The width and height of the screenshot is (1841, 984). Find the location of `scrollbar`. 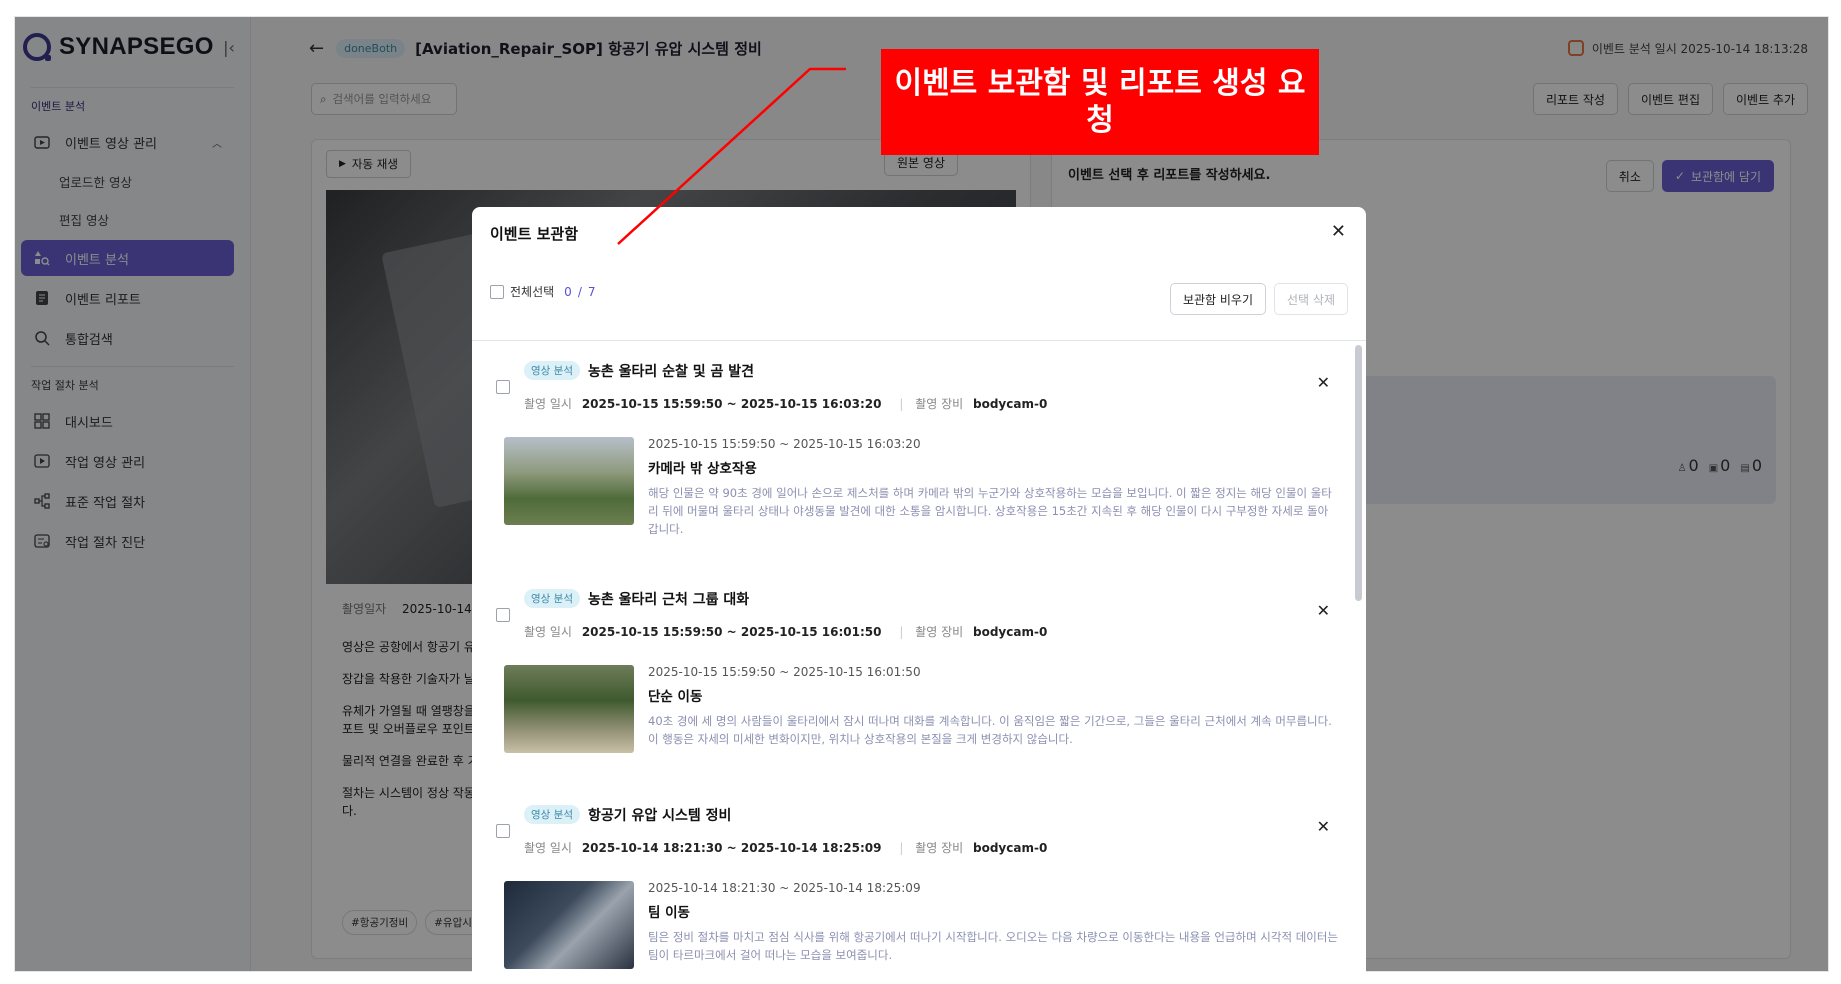

scrollbar is located at coordinates (1358, 473).